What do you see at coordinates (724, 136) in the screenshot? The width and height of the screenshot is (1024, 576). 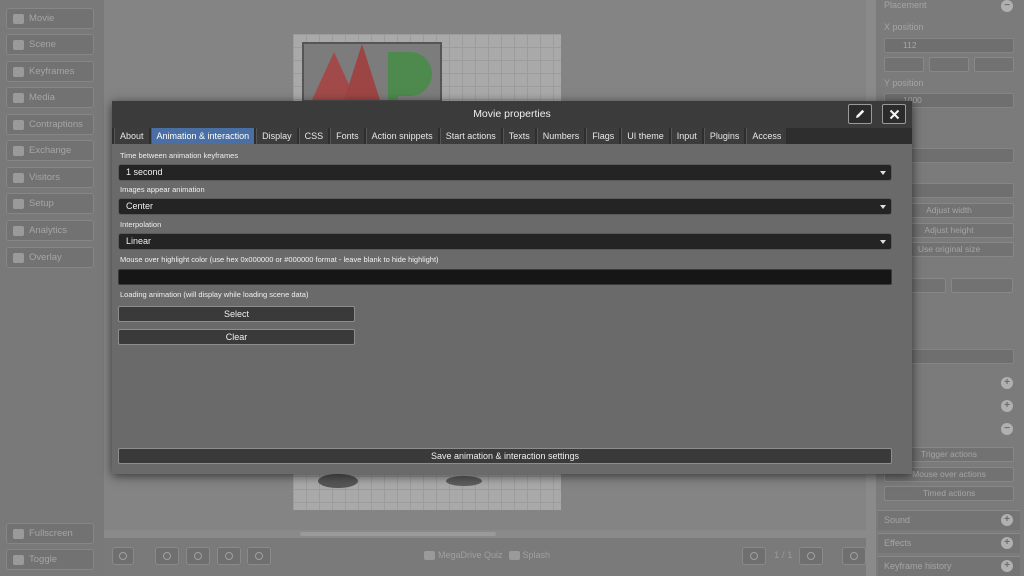 I see `tab-plugins: Plugins` at bounding box center [724, 136].